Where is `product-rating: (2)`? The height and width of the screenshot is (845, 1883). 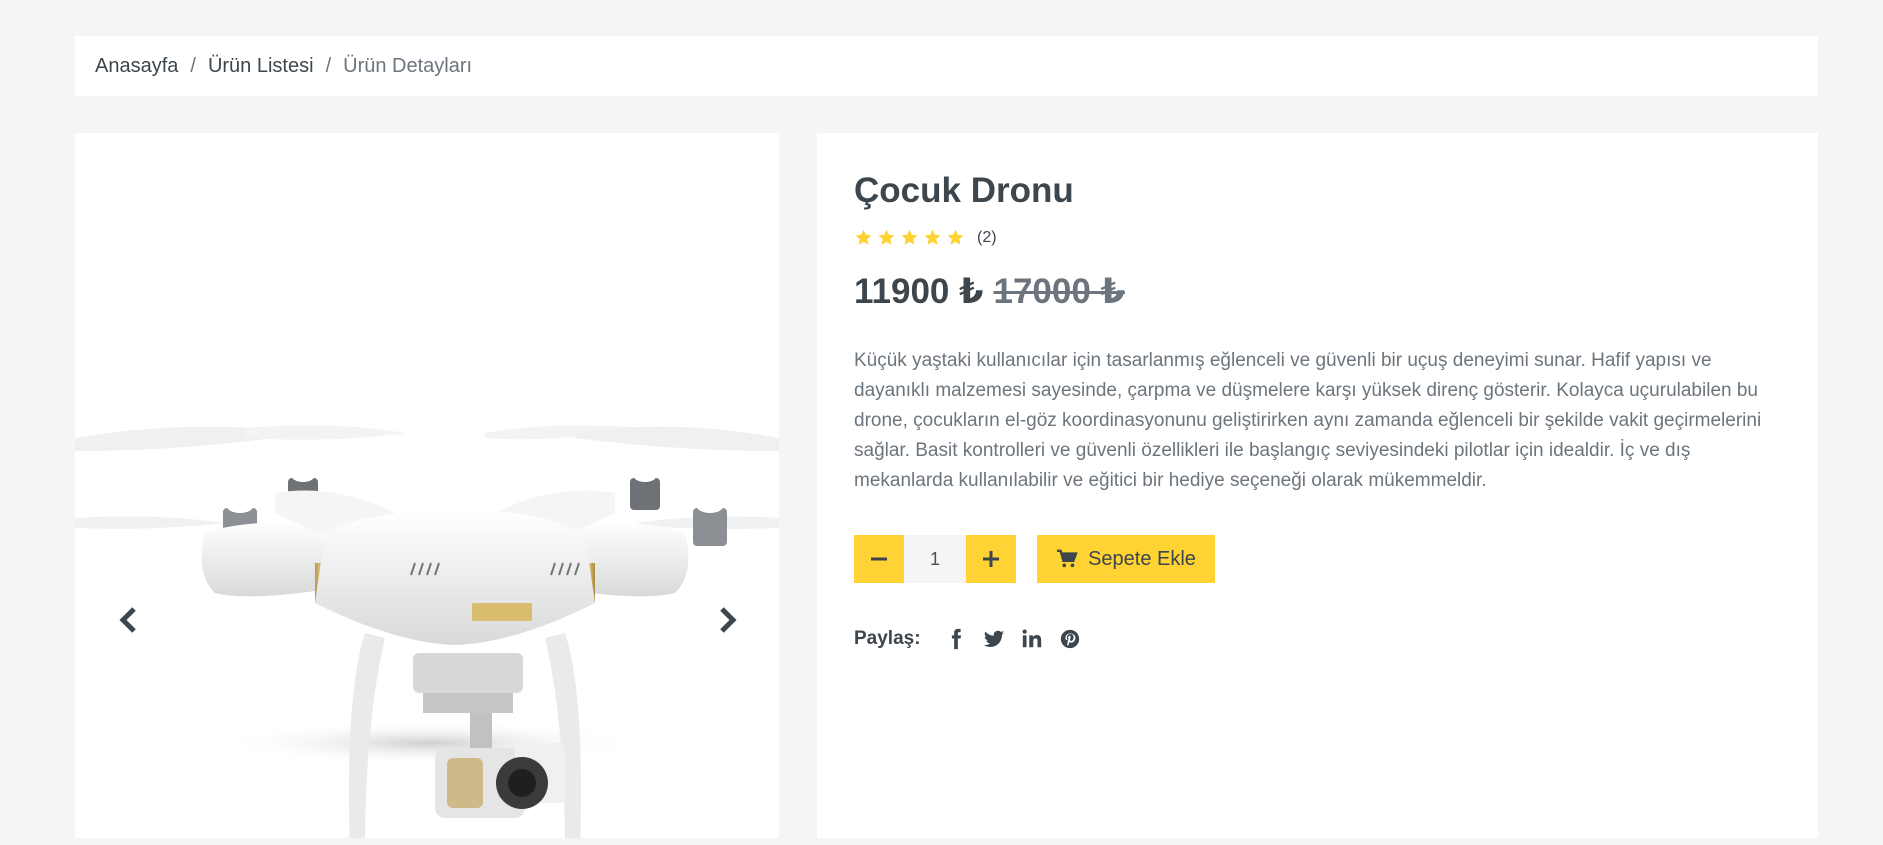 product-rating: (2) is located at coordinates (925, 237).